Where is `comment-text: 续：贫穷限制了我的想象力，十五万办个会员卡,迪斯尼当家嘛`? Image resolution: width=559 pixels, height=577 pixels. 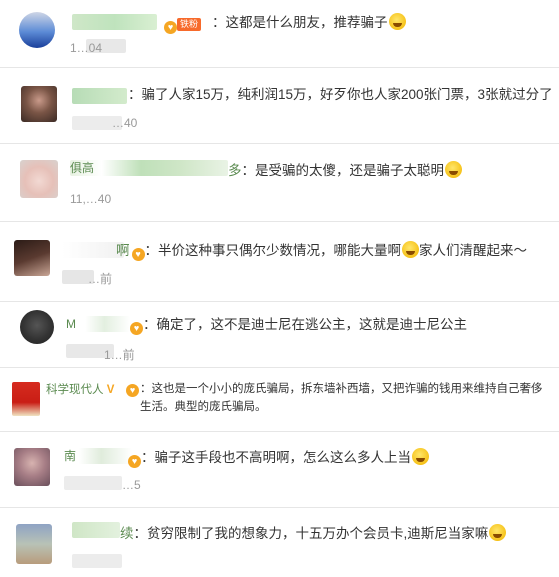
comment-text: 续：贫穷限制了我的想象力，十五万办个会员卡,迪斯尼当家嘛 is located at coordinates (313, 533).